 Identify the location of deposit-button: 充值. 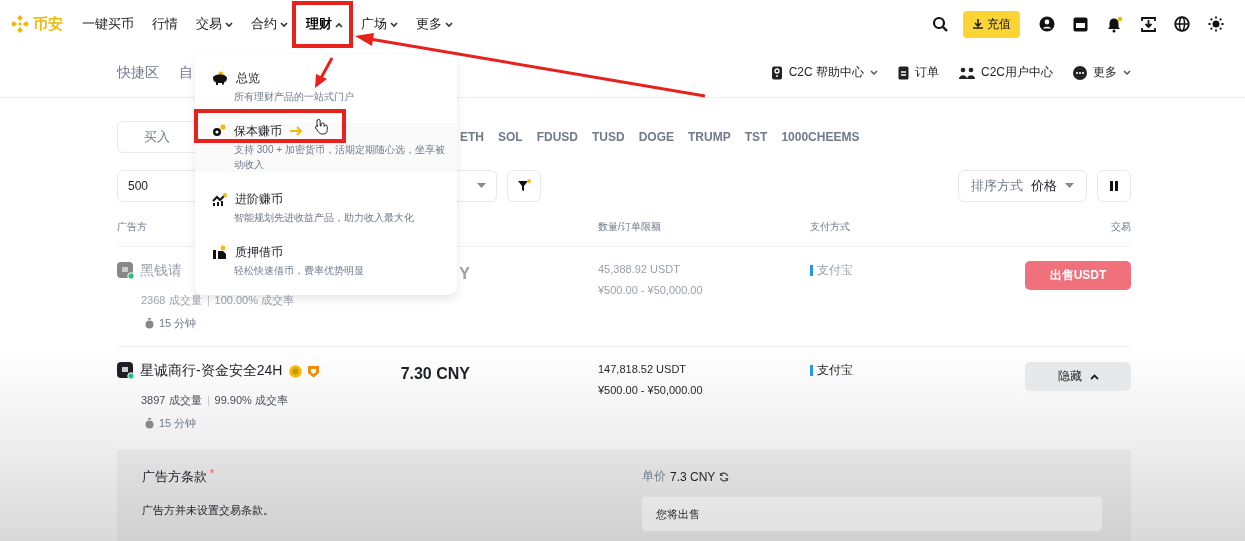
(991, 24).